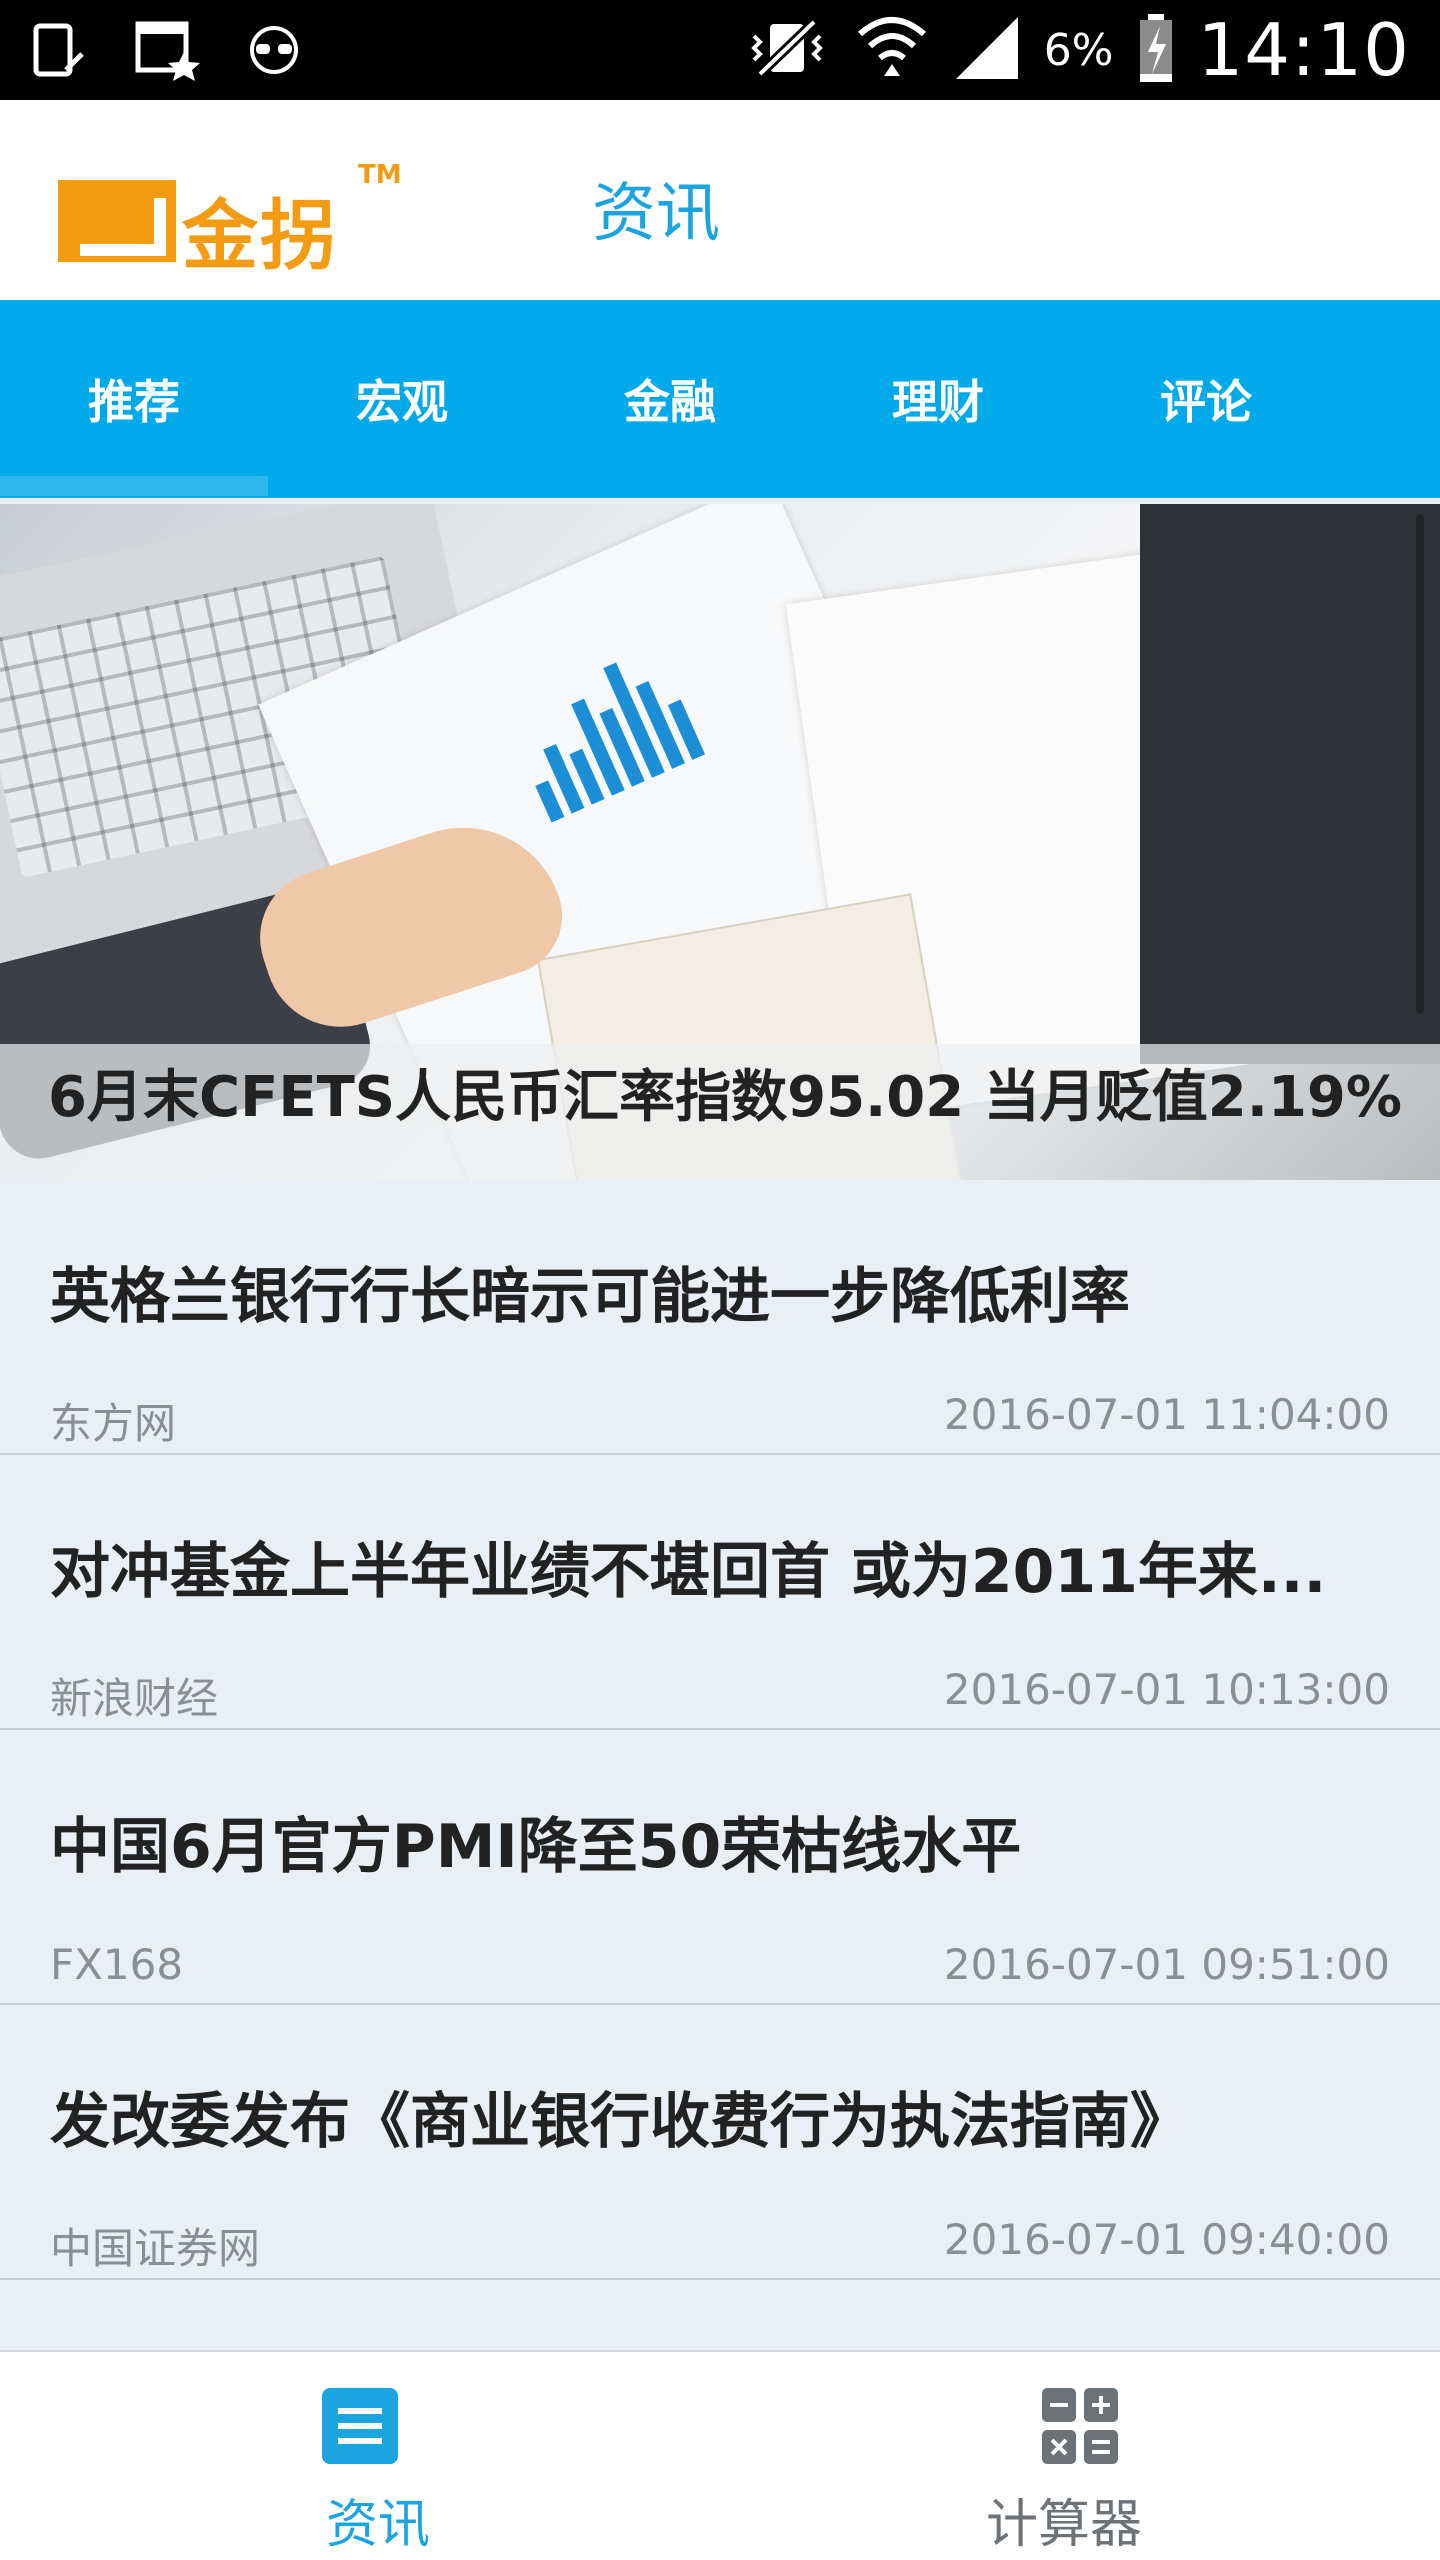 This screenshot has width=1440, height=2560. I want to click on tab-fund: 基, so click(1390, 399).